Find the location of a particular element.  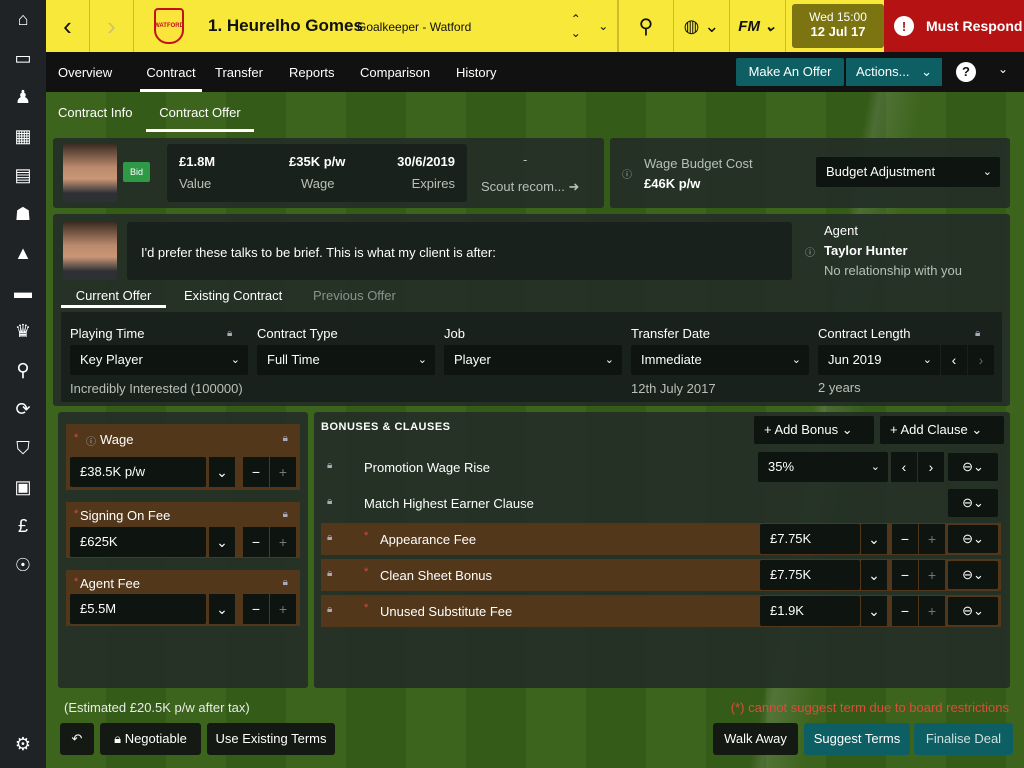

back-arrow-icon: ‹ is located at coordinates (68, 26).